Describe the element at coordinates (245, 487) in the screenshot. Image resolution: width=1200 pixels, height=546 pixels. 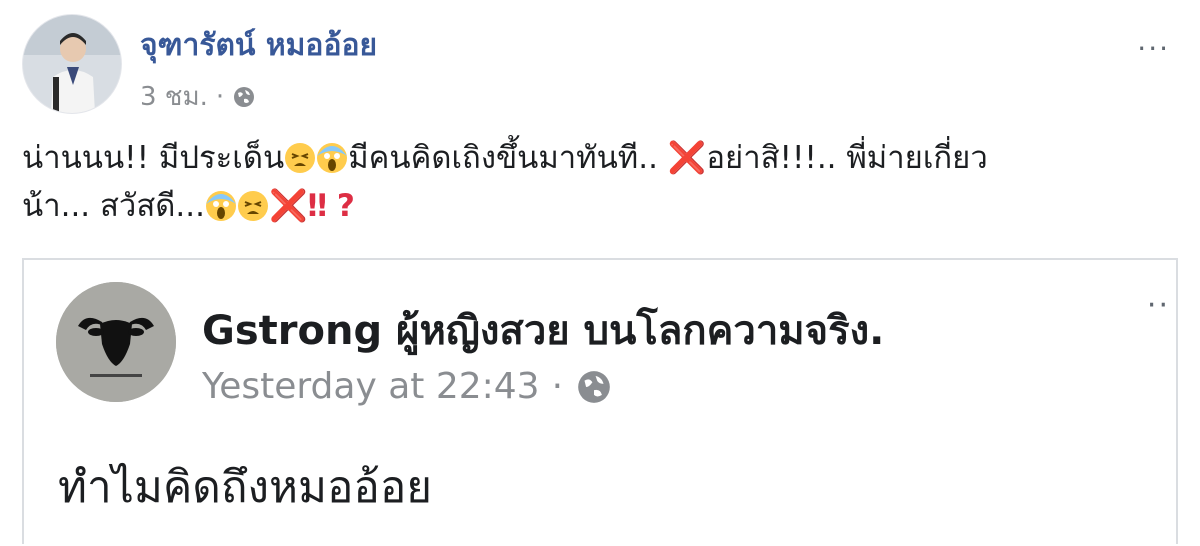
I see `shared-post-text: ทำไมคิดถึงหมออ้อย` at that location.